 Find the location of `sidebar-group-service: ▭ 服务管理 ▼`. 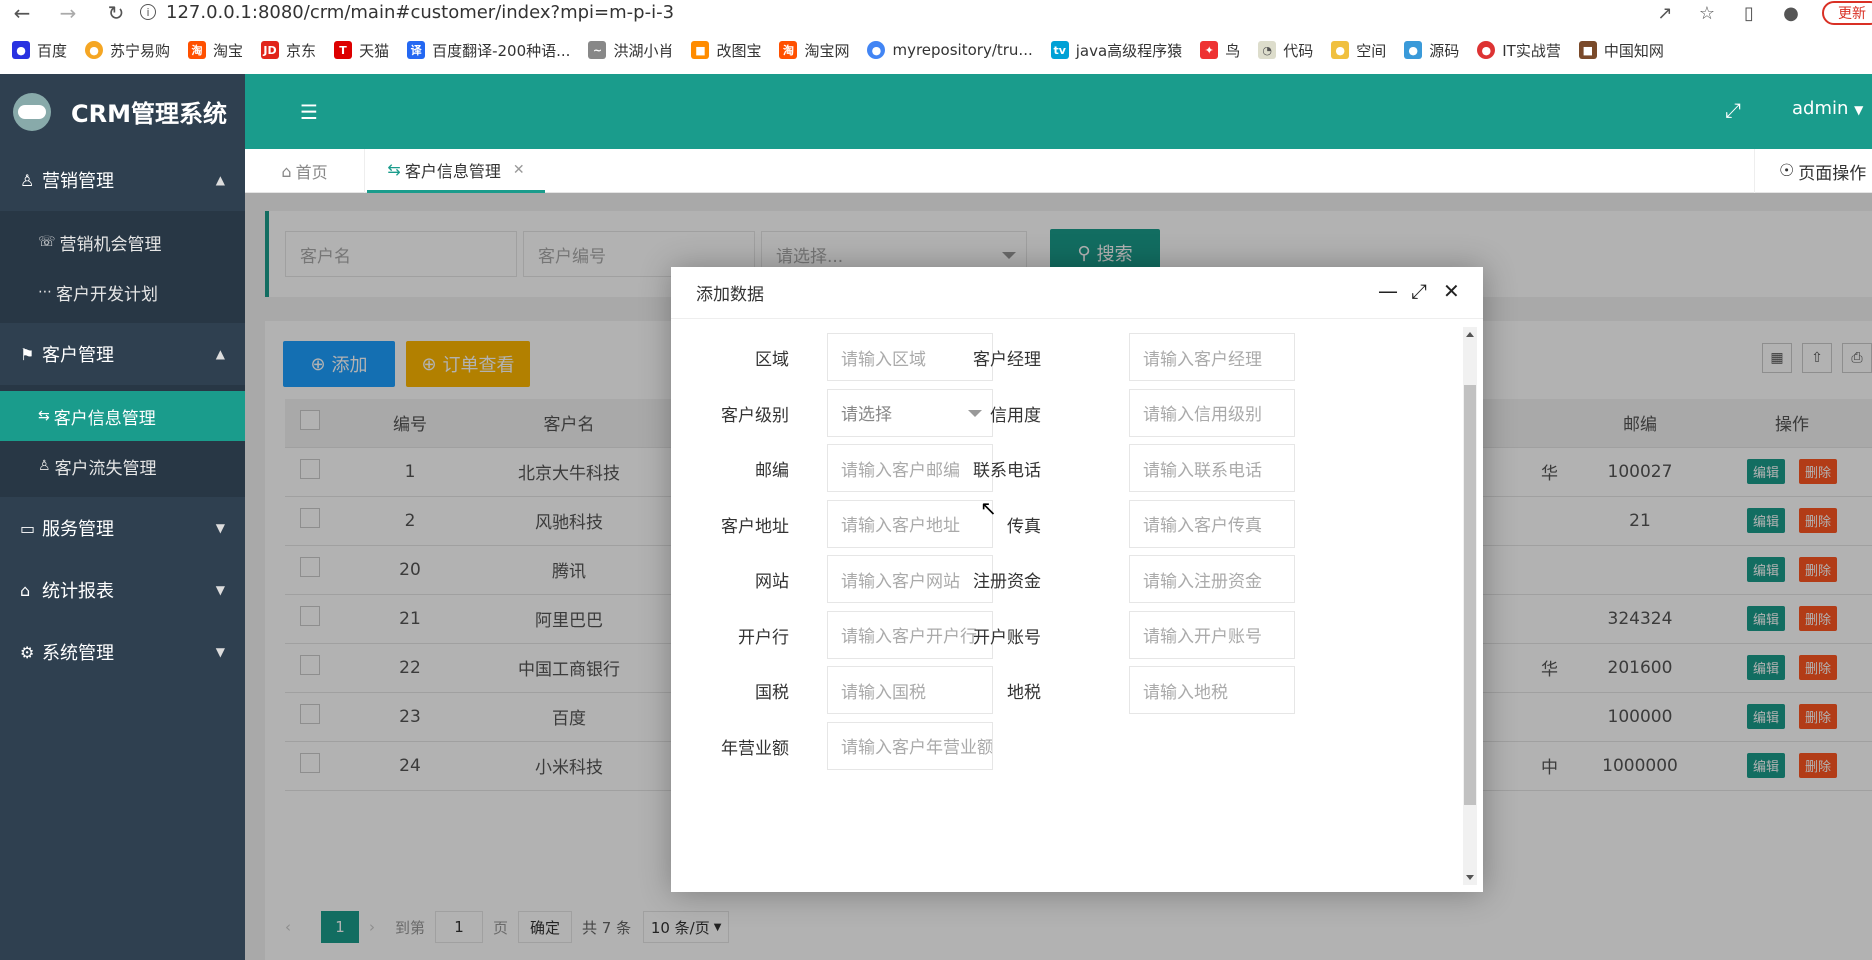

sidebar-group-service: ▭ 服务管理 ▼ is located at coordinates (122, 528).